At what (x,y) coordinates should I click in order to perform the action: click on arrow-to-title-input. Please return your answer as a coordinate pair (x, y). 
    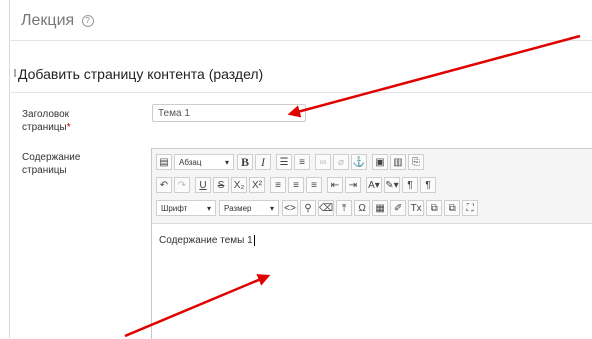
    Looking at the image, I should click on (434, 76).